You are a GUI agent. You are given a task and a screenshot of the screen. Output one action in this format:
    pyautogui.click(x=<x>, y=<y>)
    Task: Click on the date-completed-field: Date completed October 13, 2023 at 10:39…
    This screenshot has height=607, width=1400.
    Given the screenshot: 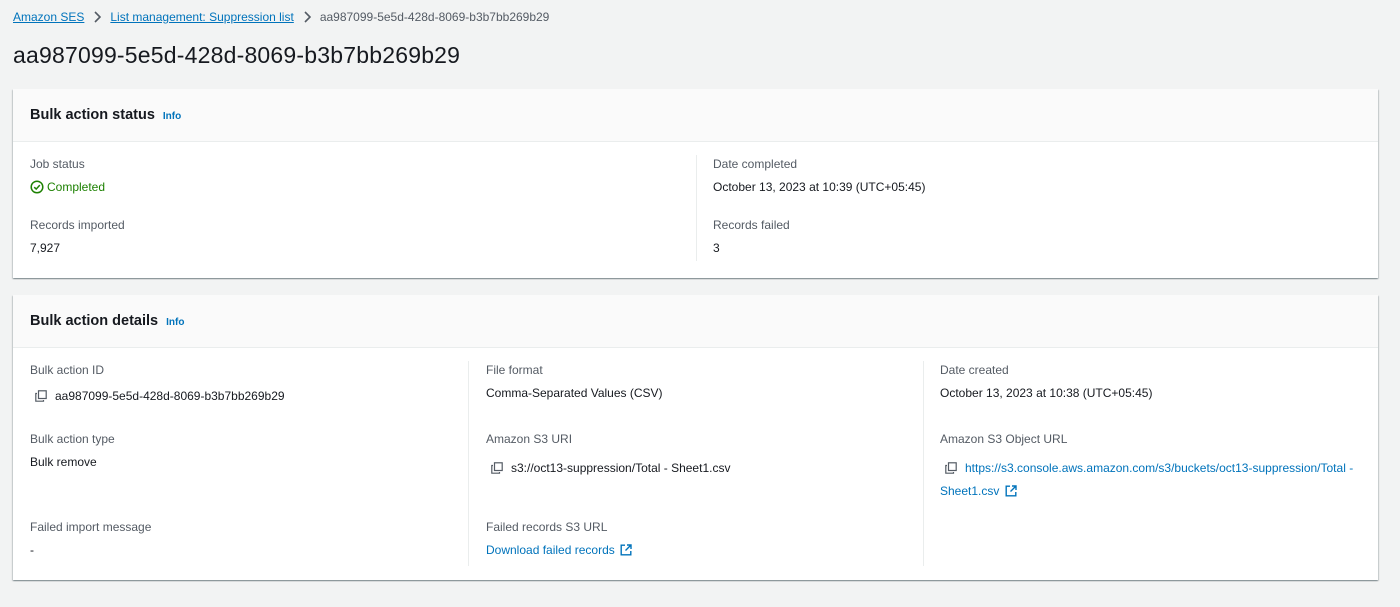 What is the action you would take?
    pyautogui.click(x=819, y=175)
    